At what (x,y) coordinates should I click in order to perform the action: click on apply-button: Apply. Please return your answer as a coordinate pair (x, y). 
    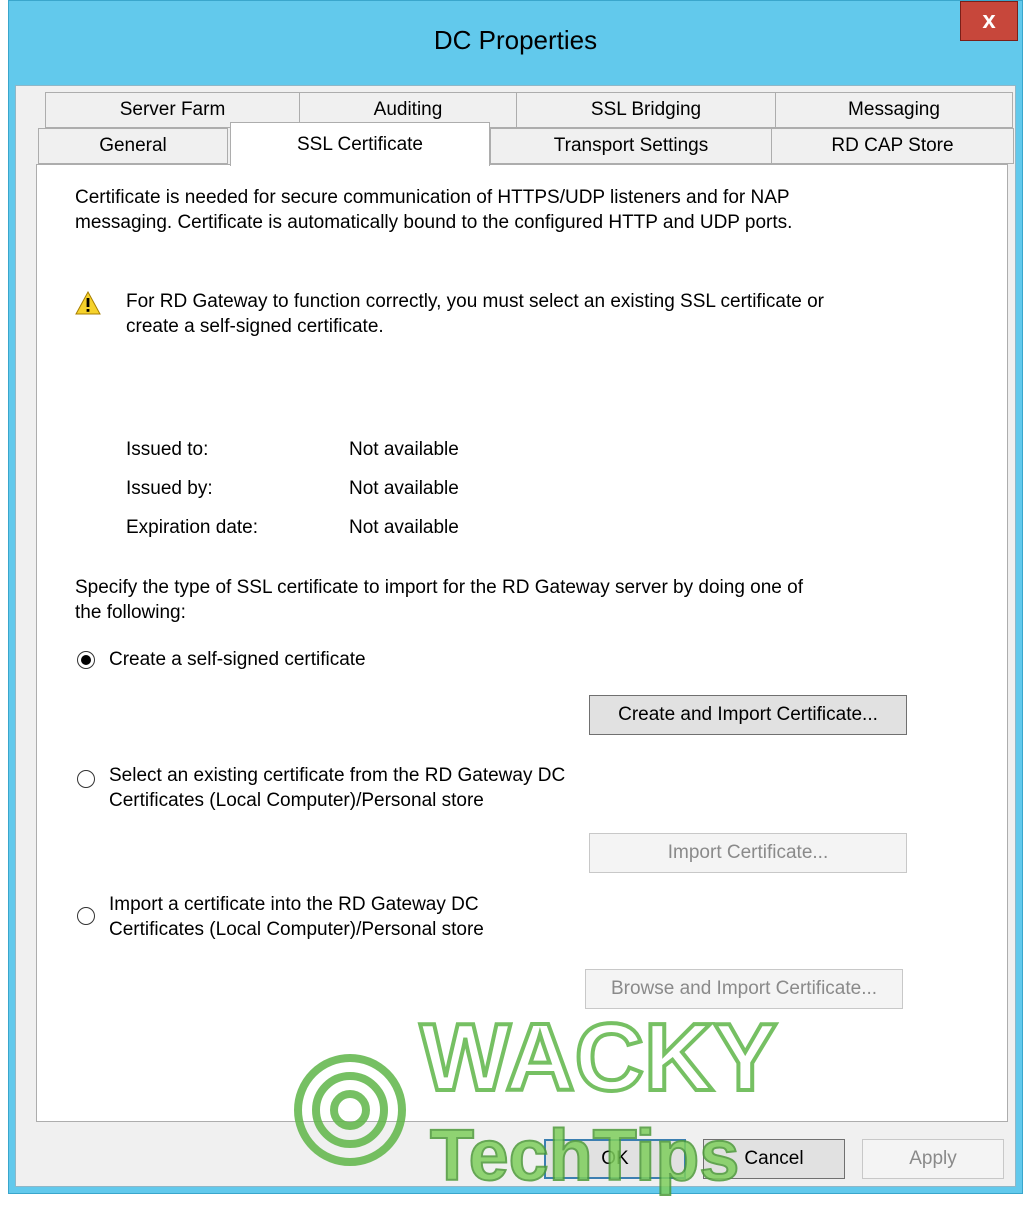
    Looking at the image, I should click on (933, 1159).